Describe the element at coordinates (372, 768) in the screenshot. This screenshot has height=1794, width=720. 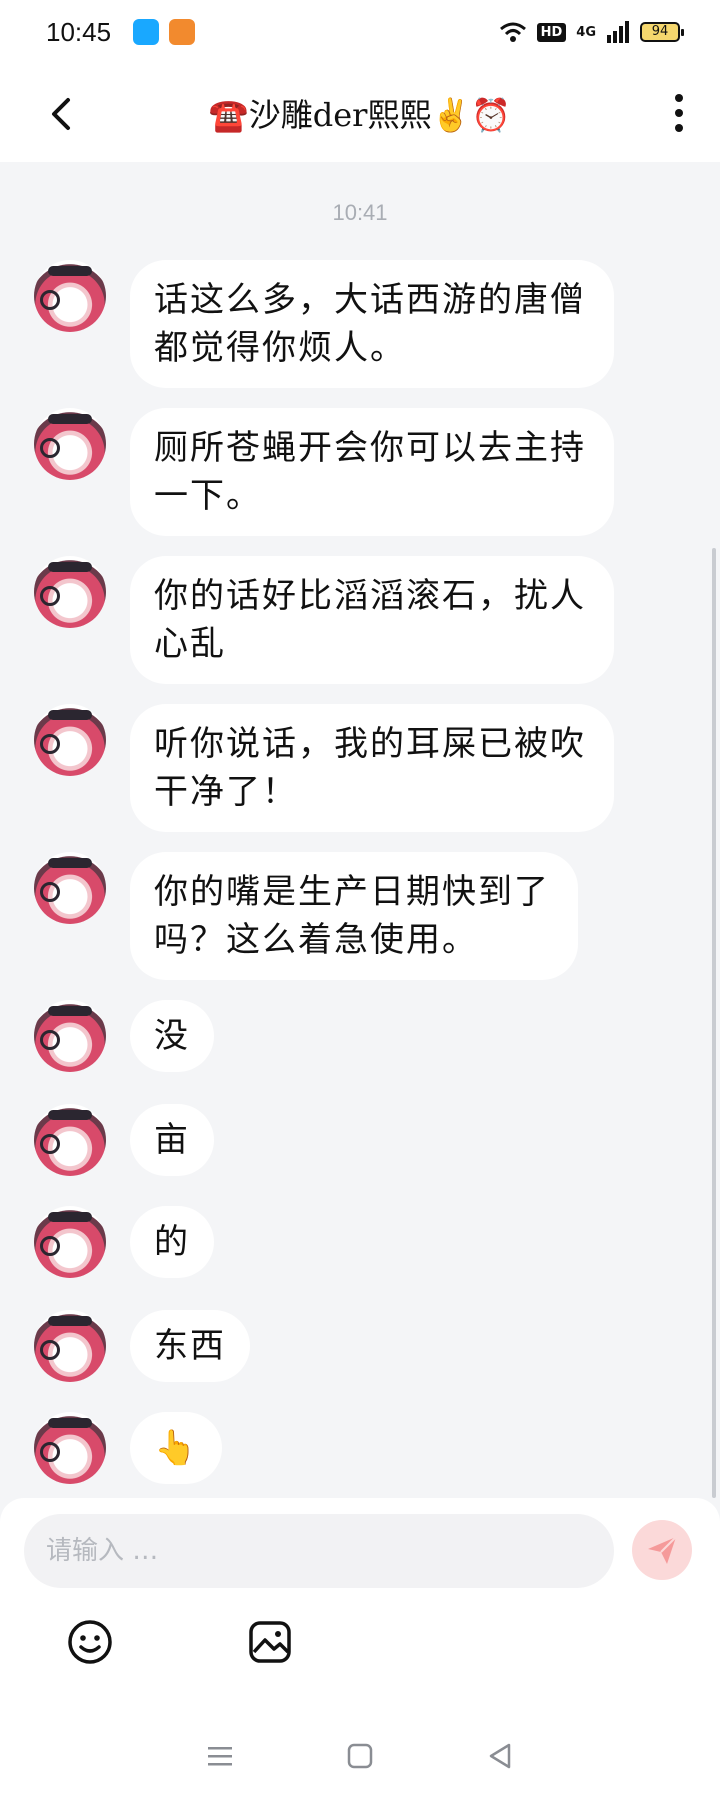
I see `message-bubble: 听你说话，我的耳屎已被吹干净了！` at that location.